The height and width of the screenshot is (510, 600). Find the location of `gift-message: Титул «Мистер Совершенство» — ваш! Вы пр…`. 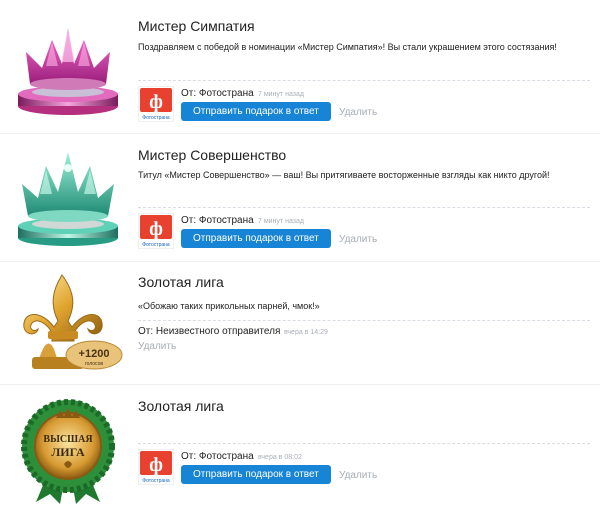

gift-message: Титул «Мистер Совершенство» — ваш! Вы пр… is located at coordinates (344, 175).